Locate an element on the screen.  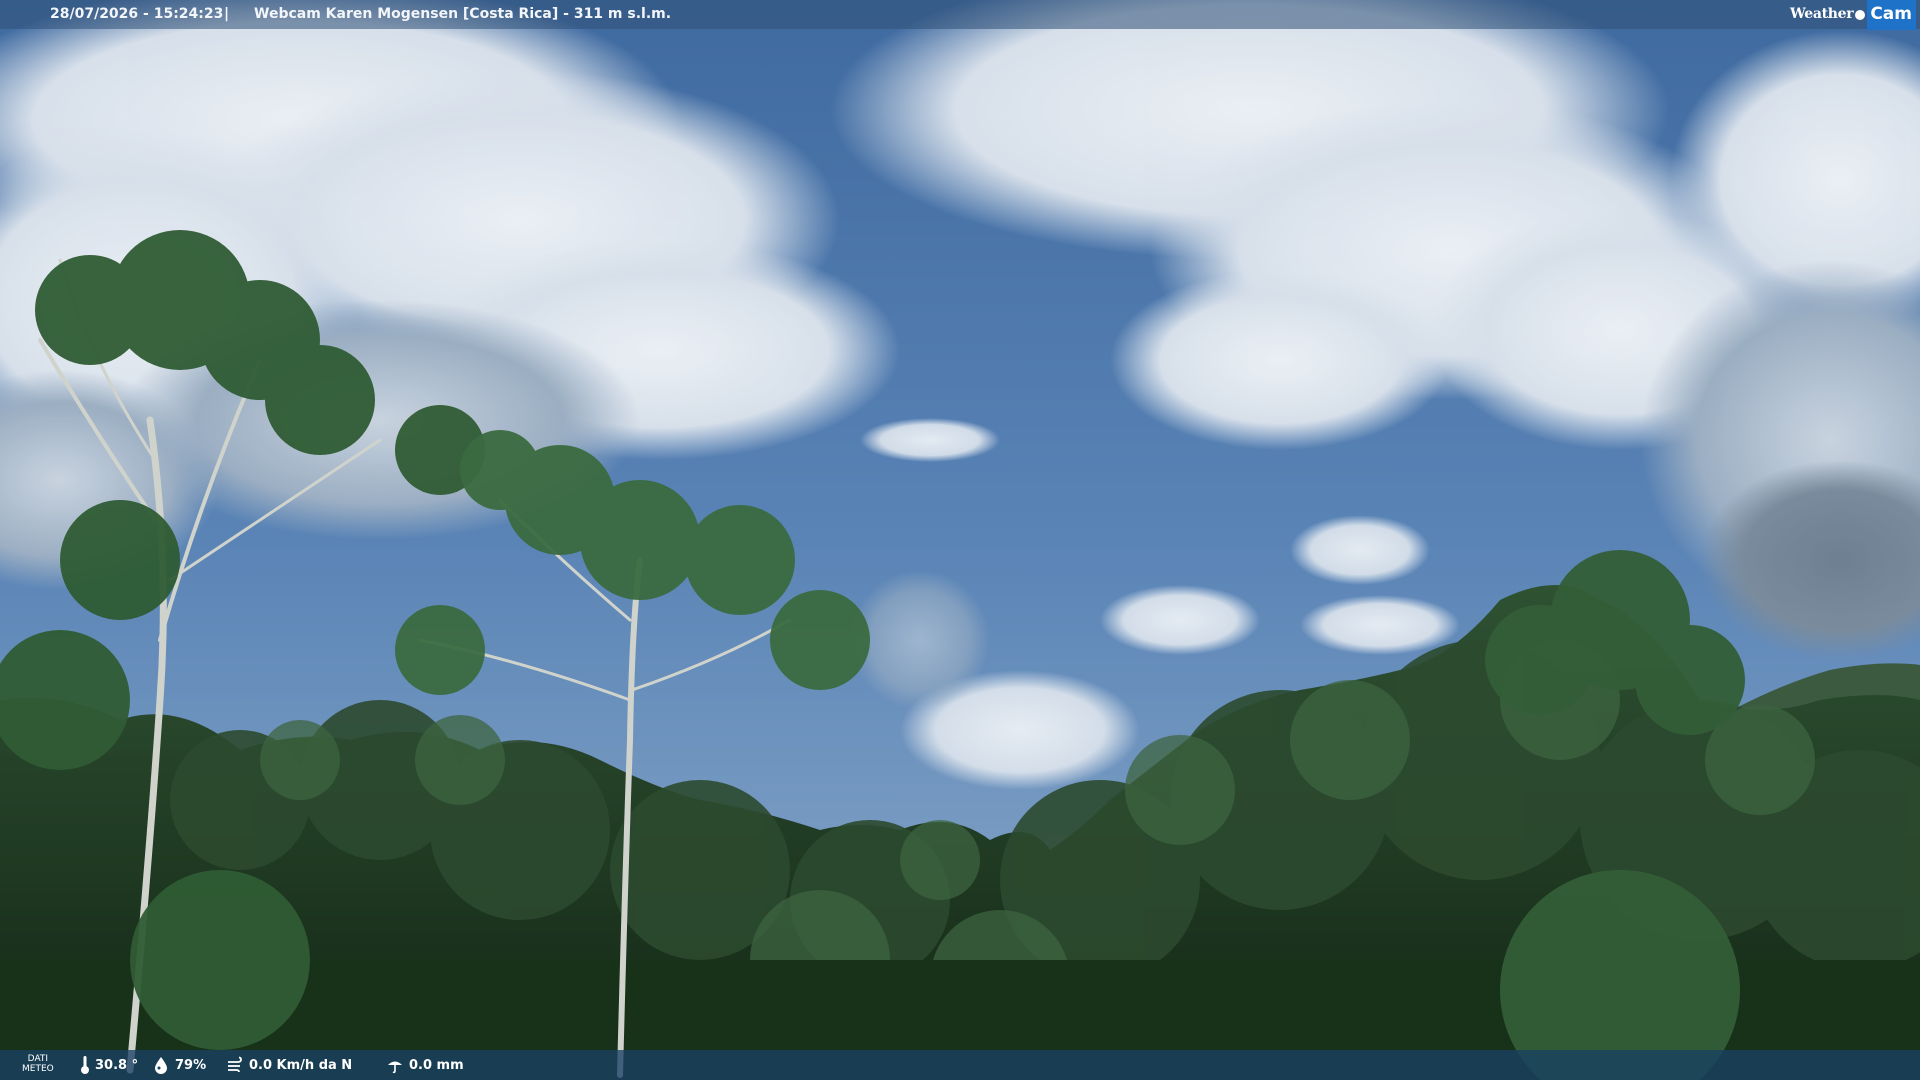
rain-icon is located at coordinates (395, 1067).